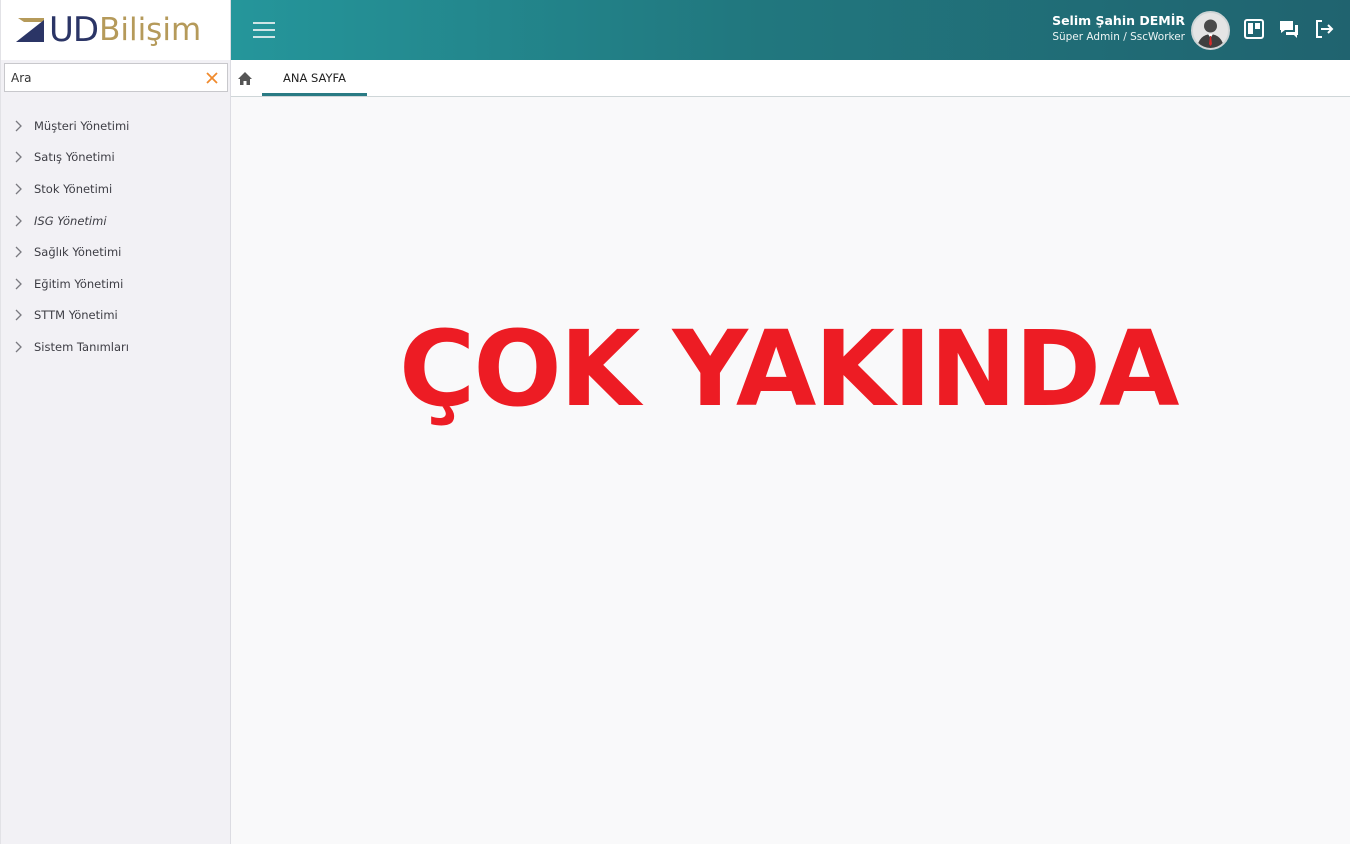  What do you see at coordinates (30, 30) in the screenshot?
I see `logo-mark-icon` at bounding box center [30, 30].